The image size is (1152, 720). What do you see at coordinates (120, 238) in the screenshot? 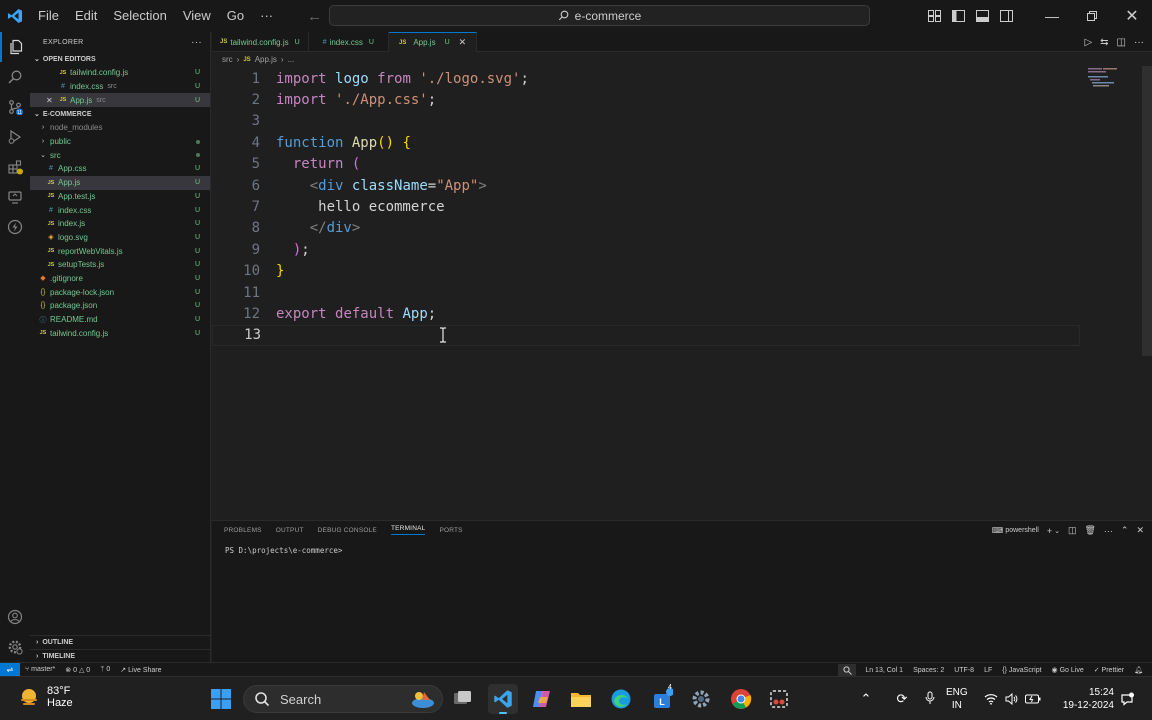
I see `file-item: ◈ logo.svg U` at bounding box center [120, 238].